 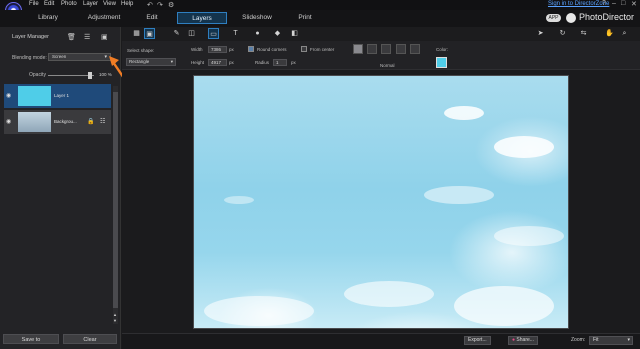 What do you see at coordinates (257, 18) in the screenshot?
I see `tab-slideshow: Slideshow` at bounding box center [257, 18].